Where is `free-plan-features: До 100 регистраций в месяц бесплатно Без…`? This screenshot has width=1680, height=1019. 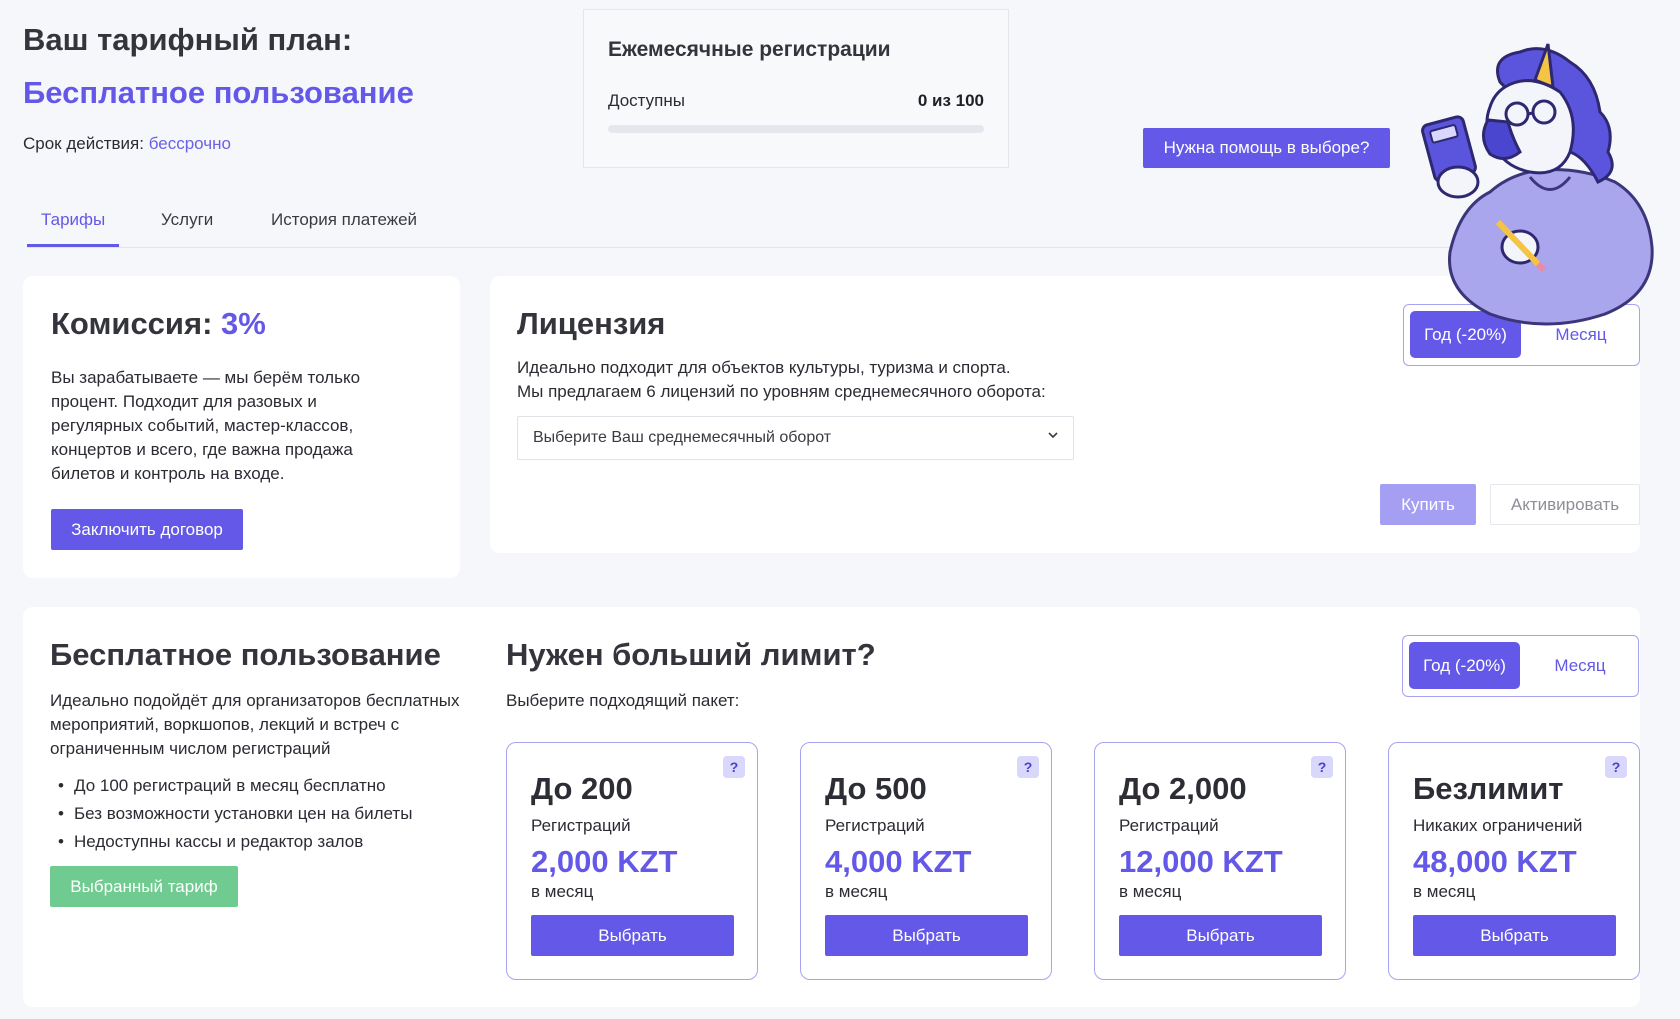
free-plan-features: До 100 регистраций в месяц бесплатно Без… is located at coordinates (231, 814).